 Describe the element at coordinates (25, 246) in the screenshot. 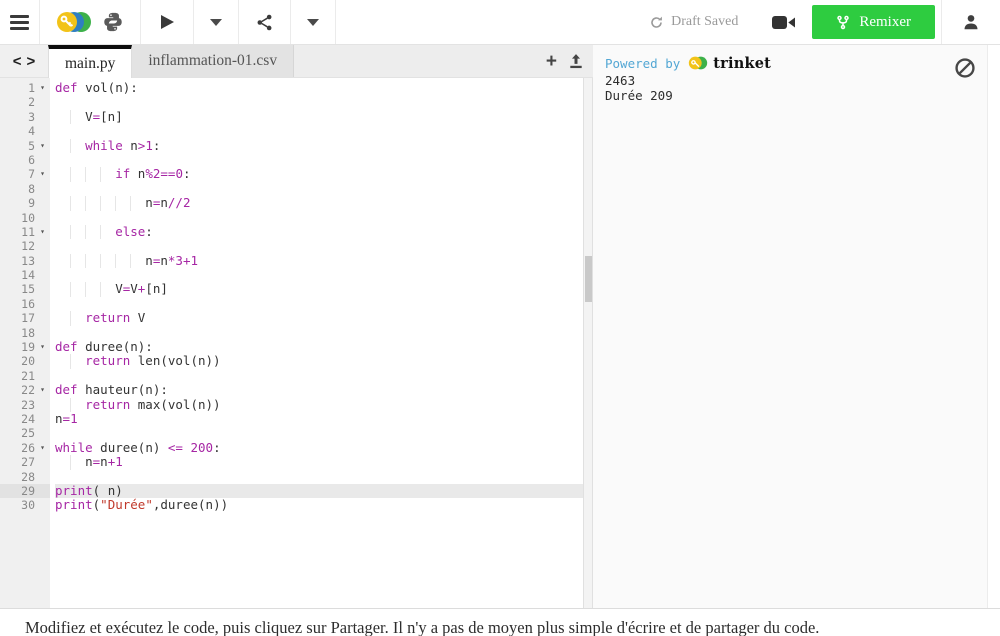

I see `gutter-line: 12` at that location.